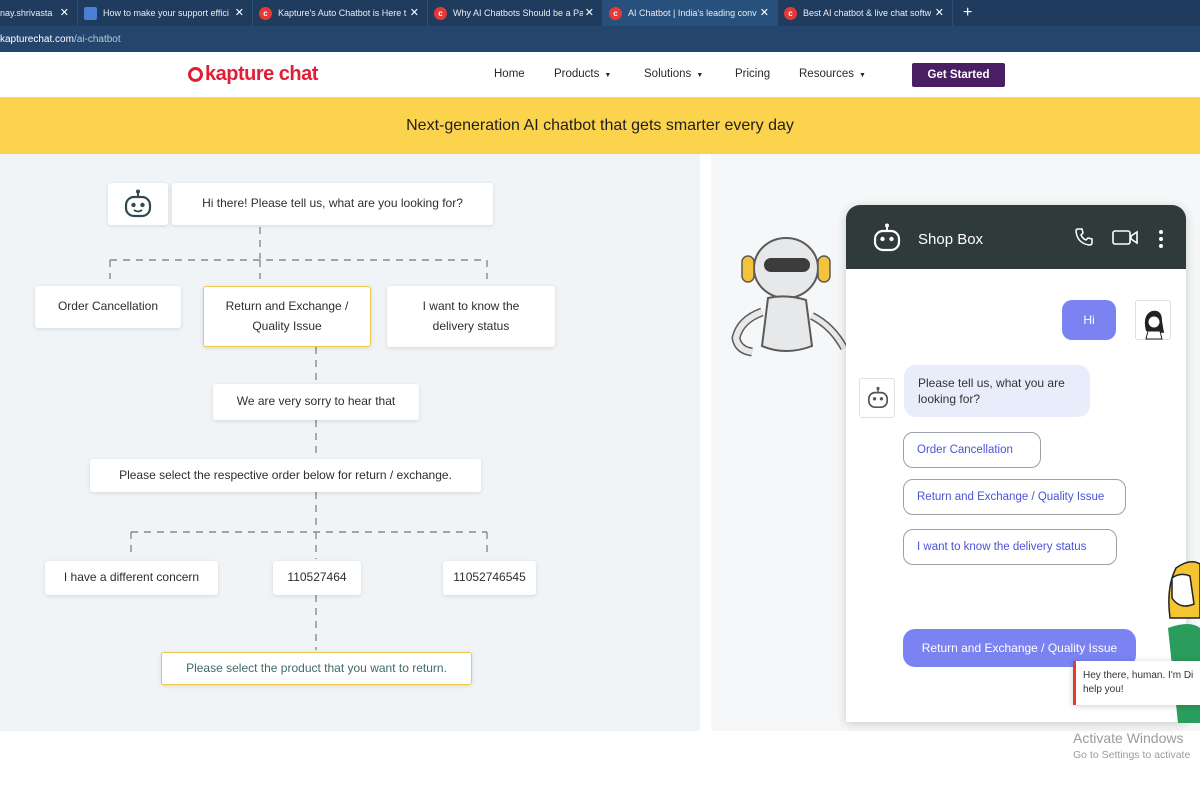 The height and width of the screenshot is (800, 1200). I want to click on page-bottom, so click(600, 765).